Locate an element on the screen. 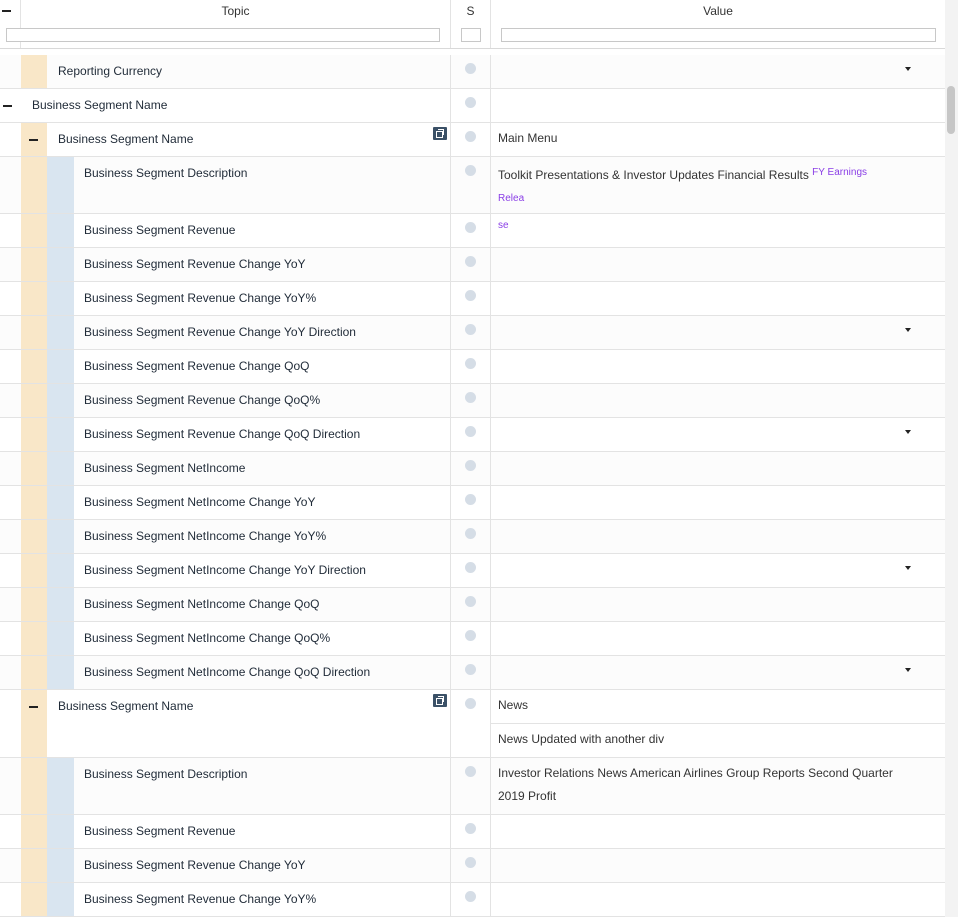 The image size is (958, 917). value-filter-input is located at coordinates (718, 35).